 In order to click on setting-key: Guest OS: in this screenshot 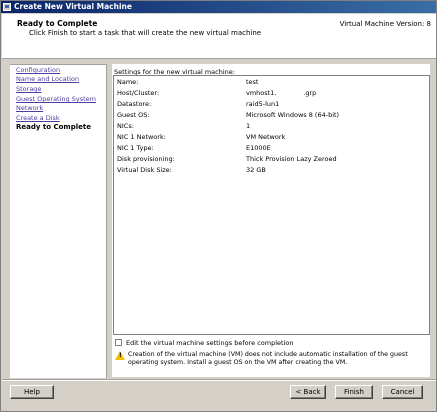, I will do `click(133, 115)`.